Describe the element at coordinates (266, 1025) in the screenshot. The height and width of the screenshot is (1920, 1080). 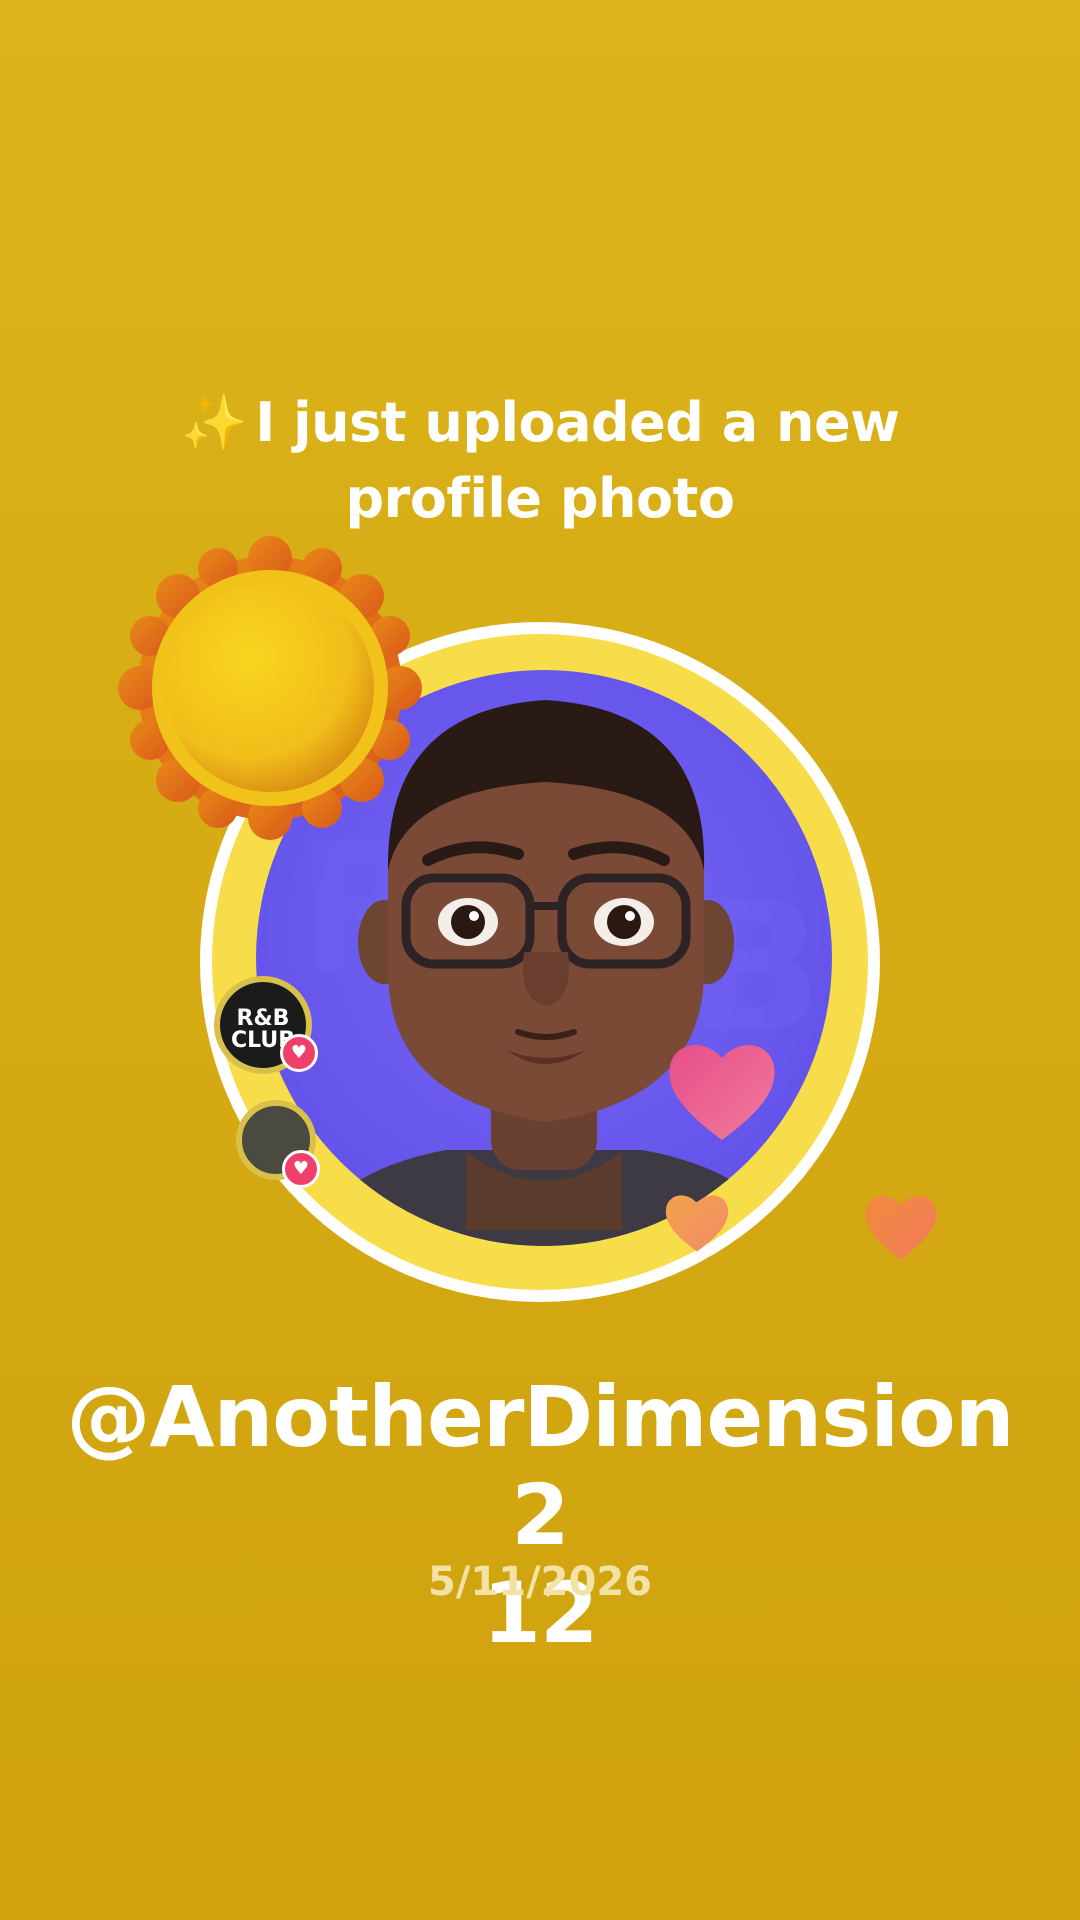
I see `rb-club-chip: R&B CLUB ♥` at that location.